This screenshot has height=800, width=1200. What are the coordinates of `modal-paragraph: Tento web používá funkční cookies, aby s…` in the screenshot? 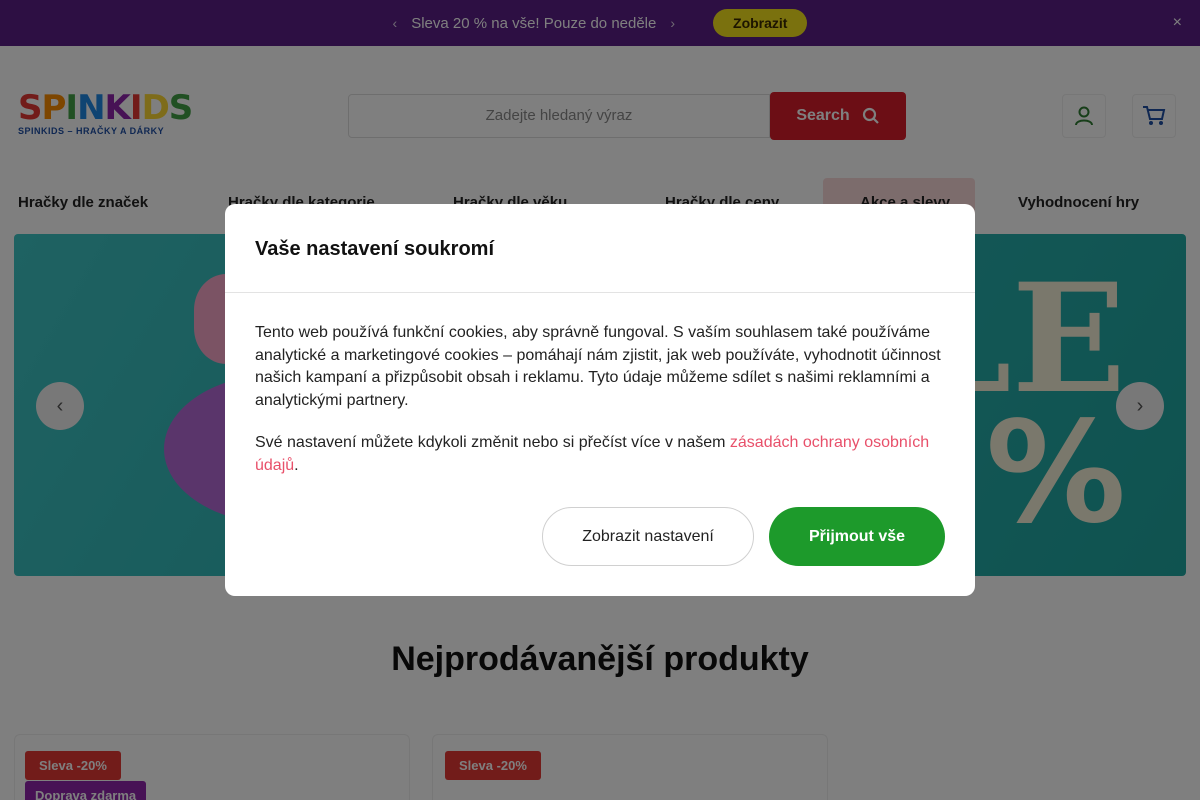 It's located at (598, 366).